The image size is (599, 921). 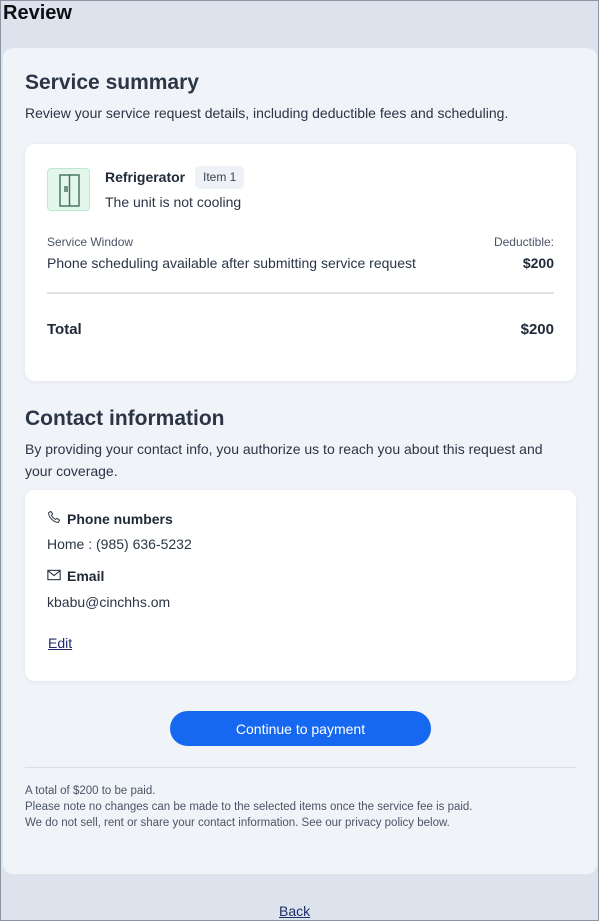 What do you see at coordinates (60, 643) in the screenshot?
I see `edit-contact-link: Edit` at bounding box center [60, 643].